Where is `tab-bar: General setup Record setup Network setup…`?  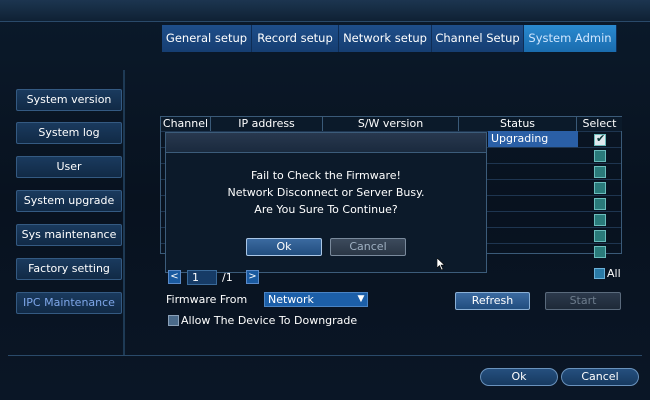 tab-bar: General setup Record setup Network setup… is located at coordinates (389, 38).